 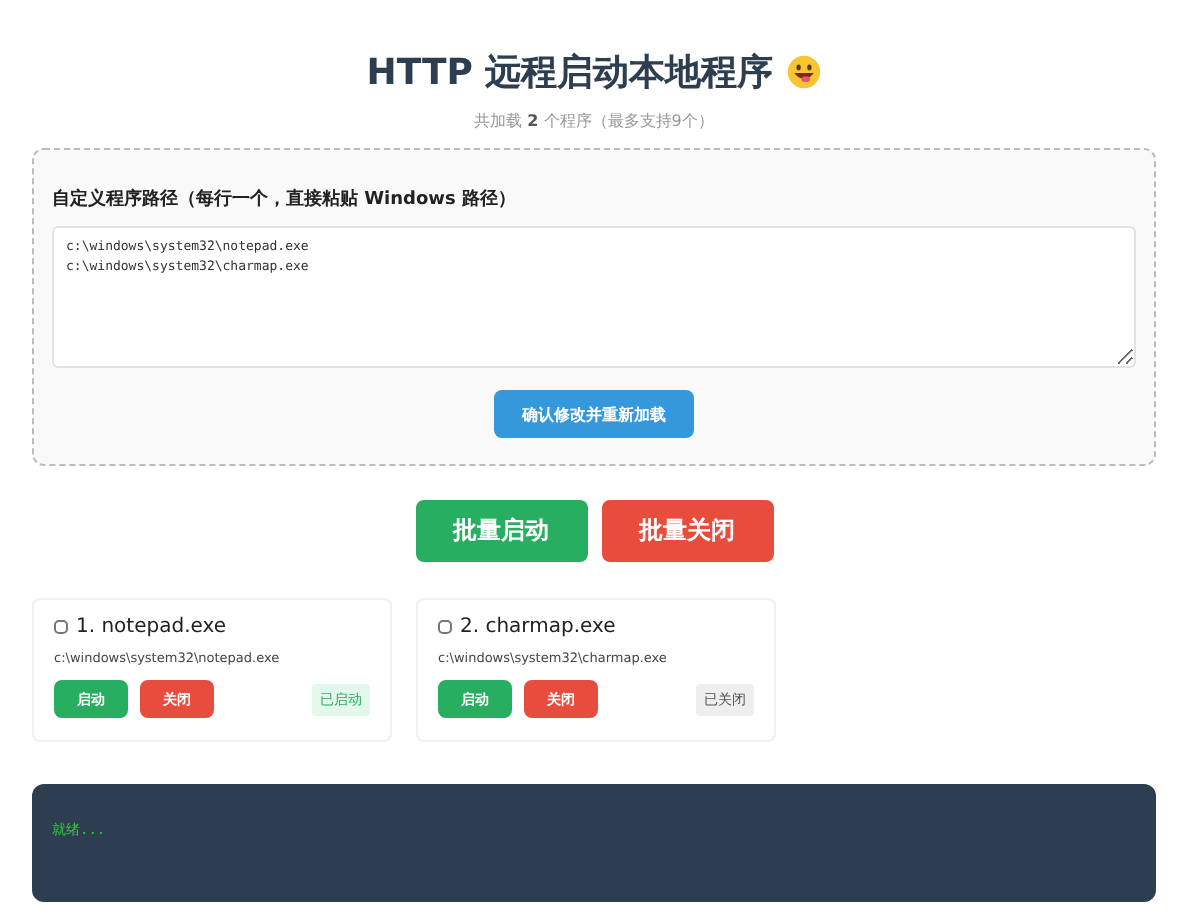 I want to click on program-count-text: 共加载 2 个程序（最多支持9个）, so click(x=594, y=122).